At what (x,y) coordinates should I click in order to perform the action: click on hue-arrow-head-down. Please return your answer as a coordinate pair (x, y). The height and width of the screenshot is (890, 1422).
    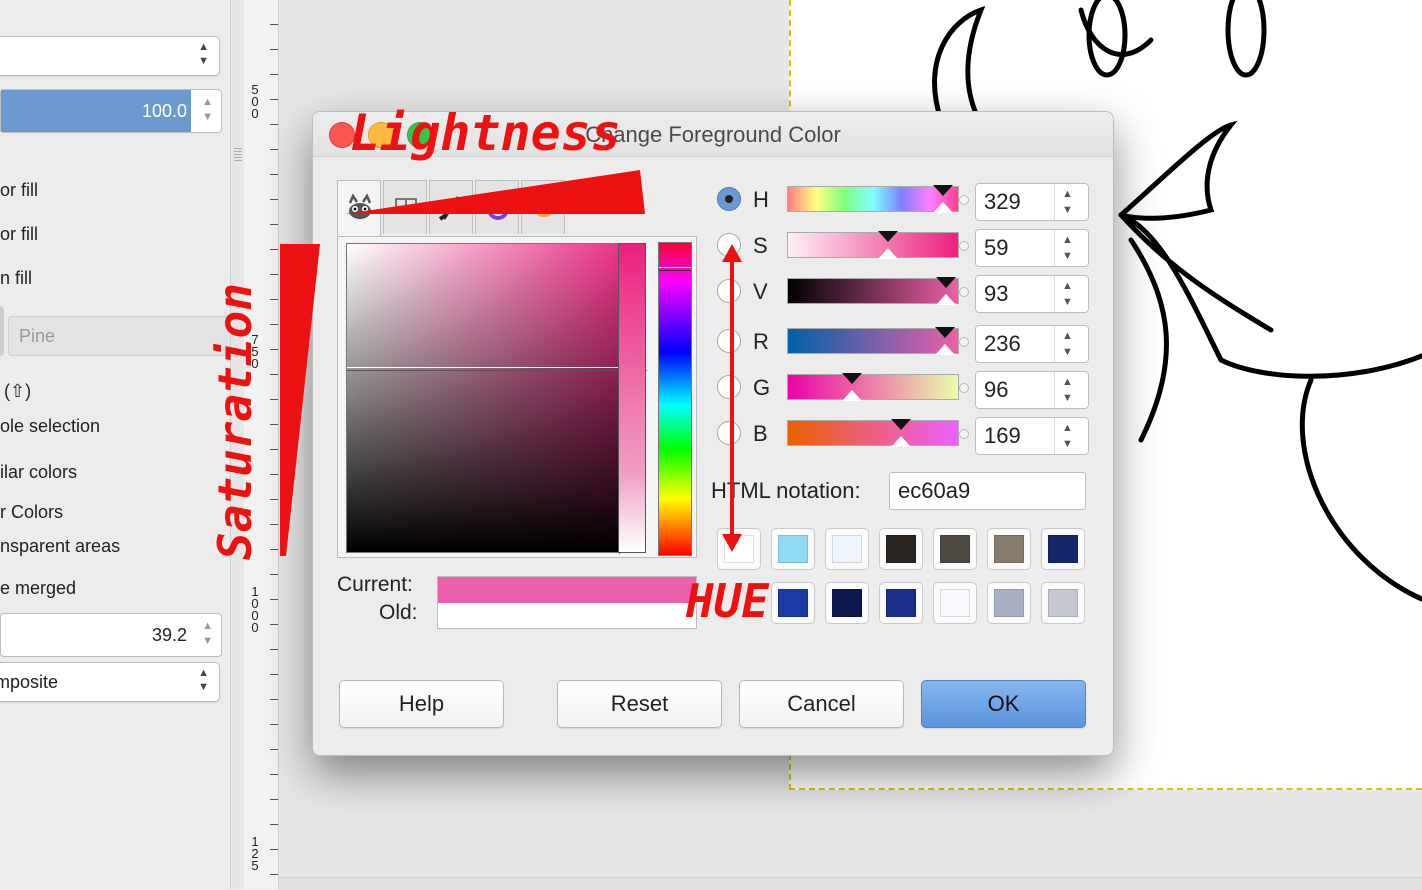
    Looking at the image, I should click on (732, 543).